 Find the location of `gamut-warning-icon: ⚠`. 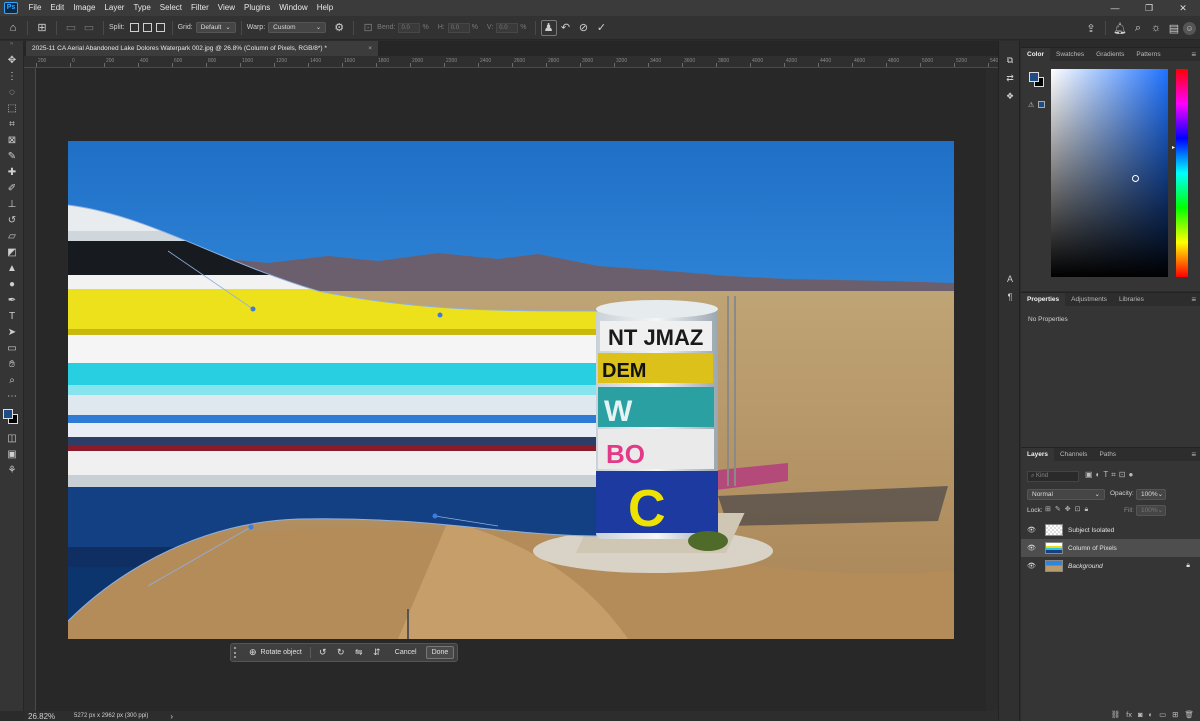

gamut-warning-icon: ⚠ is located at coordinates (1031, 105).